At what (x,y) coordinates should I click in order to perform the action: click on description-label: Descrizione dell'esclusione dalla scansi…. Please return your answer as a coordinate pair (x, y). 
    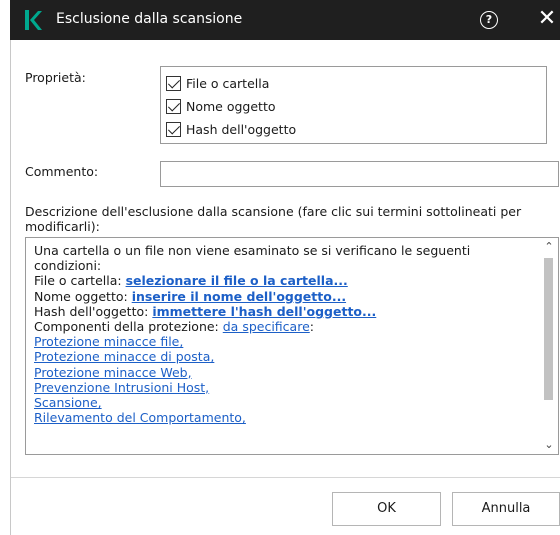
    Looking at the image, I should click on (273, 219).